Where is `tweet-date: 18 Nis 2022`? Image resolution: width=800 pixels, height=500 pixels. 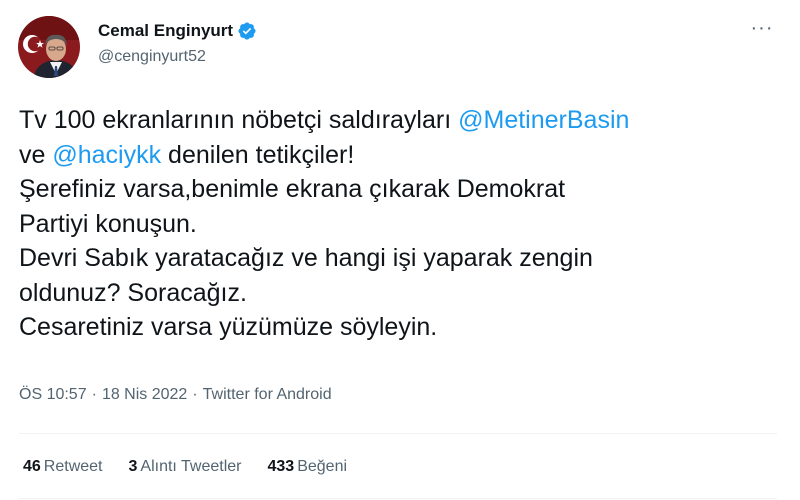
tweet-date: 18 Nis 2022 is located at coordinates (144, 395).